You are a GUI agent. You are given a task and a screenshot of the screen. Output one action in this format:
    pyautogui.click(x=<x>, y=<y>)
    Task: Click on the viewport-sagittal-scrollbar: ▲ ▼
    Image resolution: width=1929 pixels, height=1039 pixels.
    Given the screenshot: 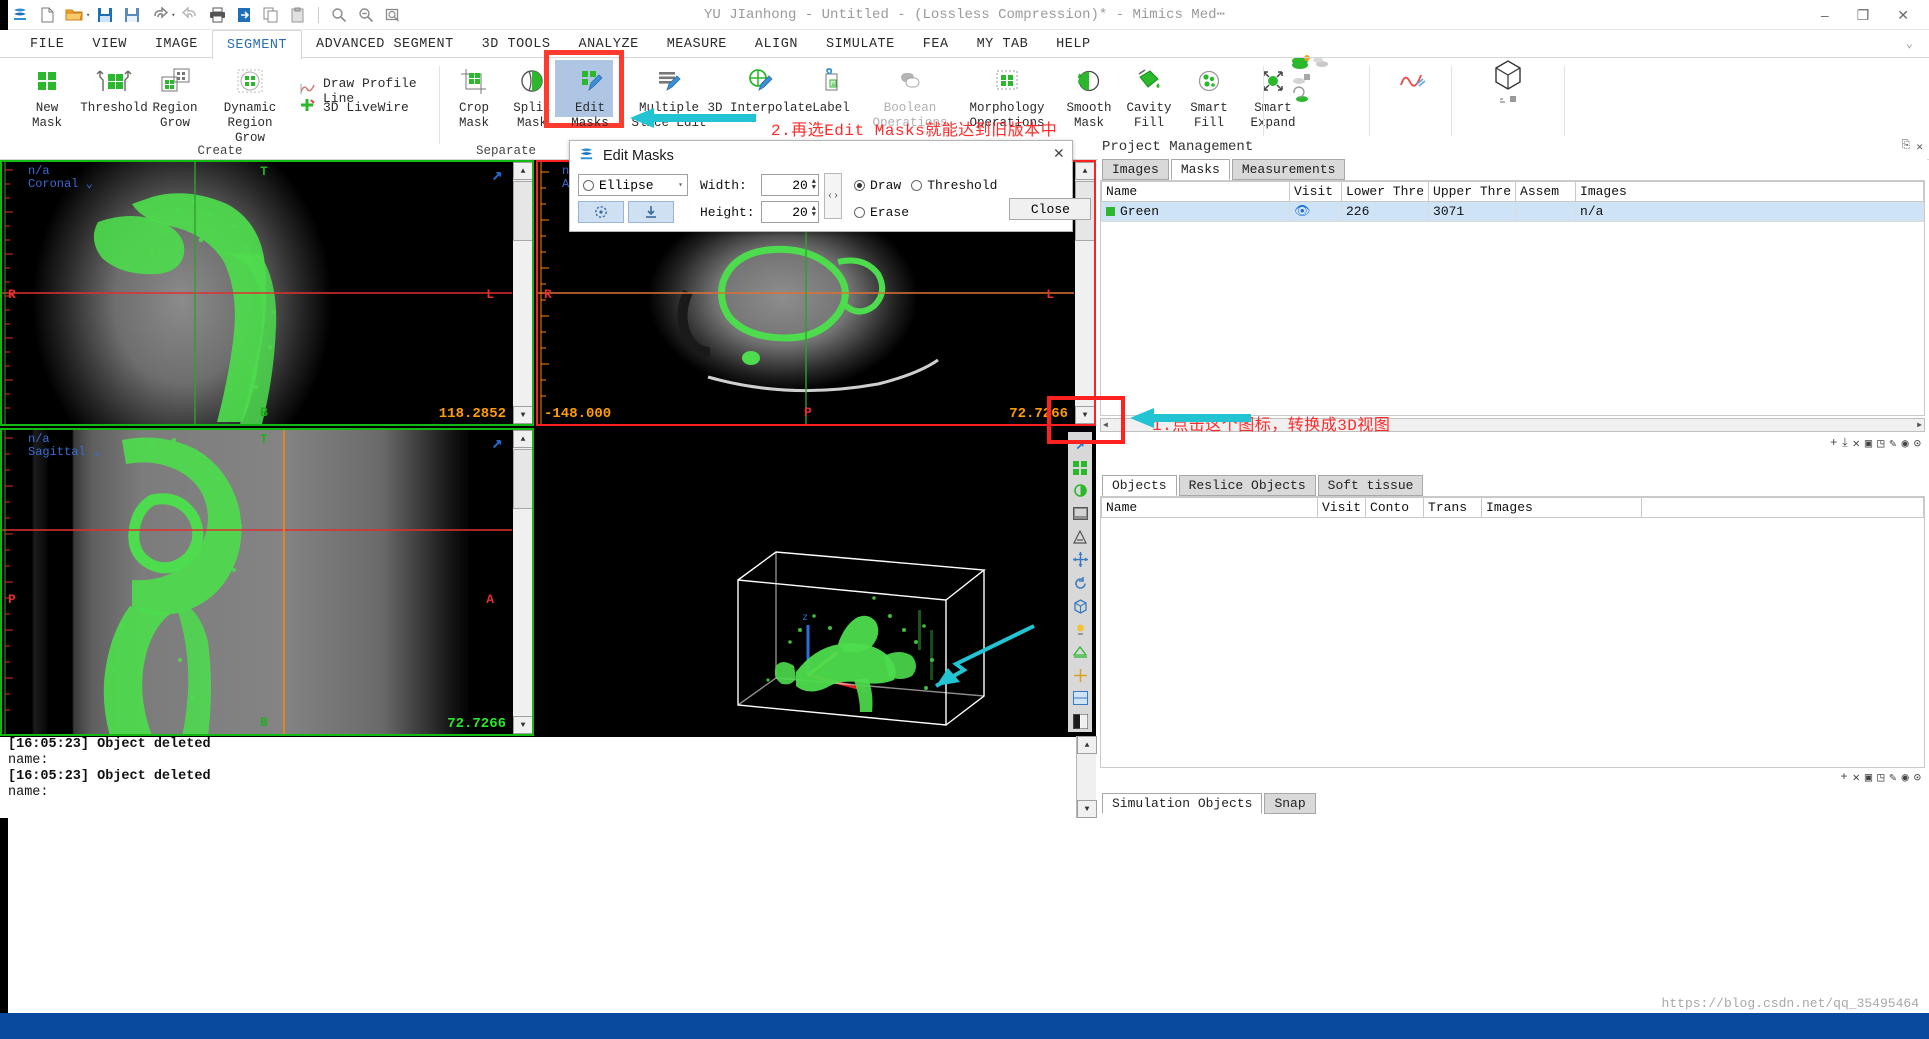 What is the action you would take?
    pyautogui.click(x=522, y=582)
    